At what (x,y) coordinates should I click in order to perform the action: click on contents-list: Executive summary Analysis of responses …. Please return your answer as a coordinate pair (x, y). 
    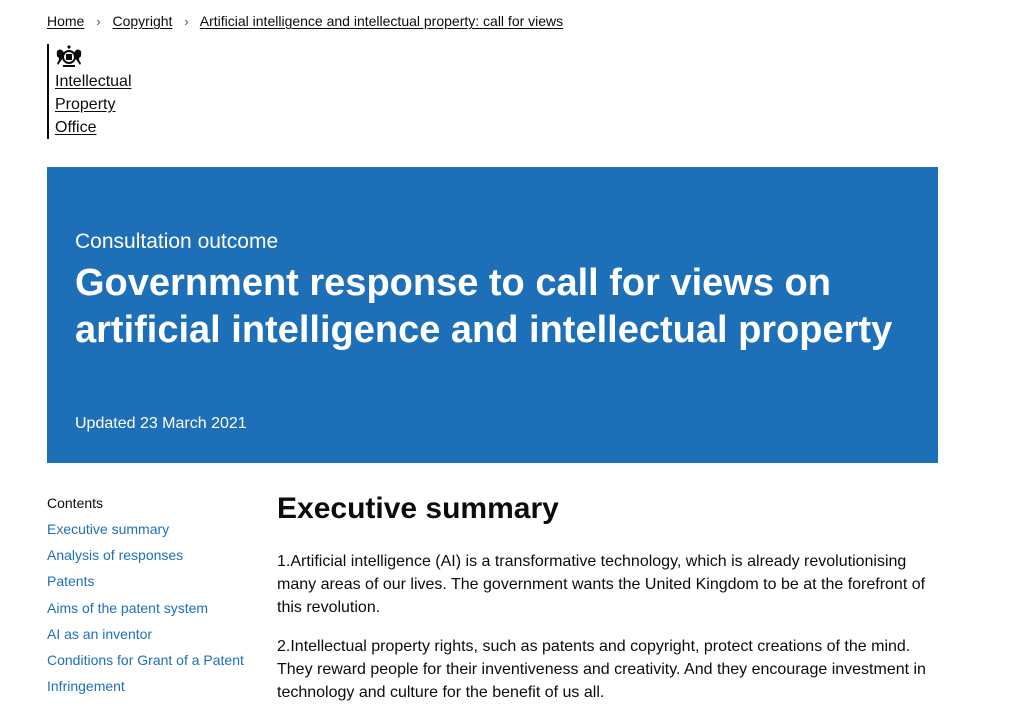
    Looking at the image, I should click on (154, 608).